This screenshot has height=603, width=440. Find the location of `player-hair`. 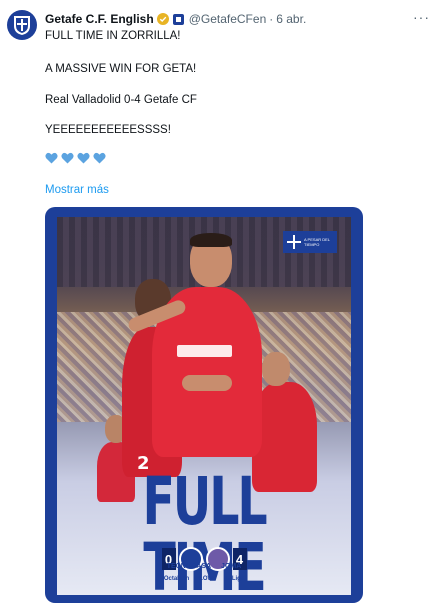

player-hair is located at coordinates (211, 240).